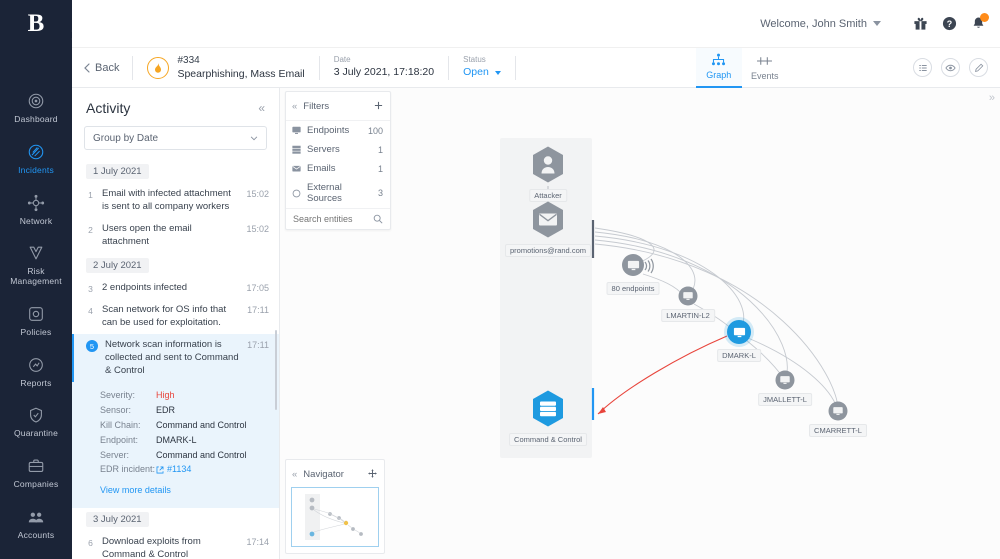 The width and height of the screenshot is (1000, 559). What do you see at coordinates (877, 23) in the screenshot?
I see `user-menu-chevron-down-icon` at bounding box center [877, 23].